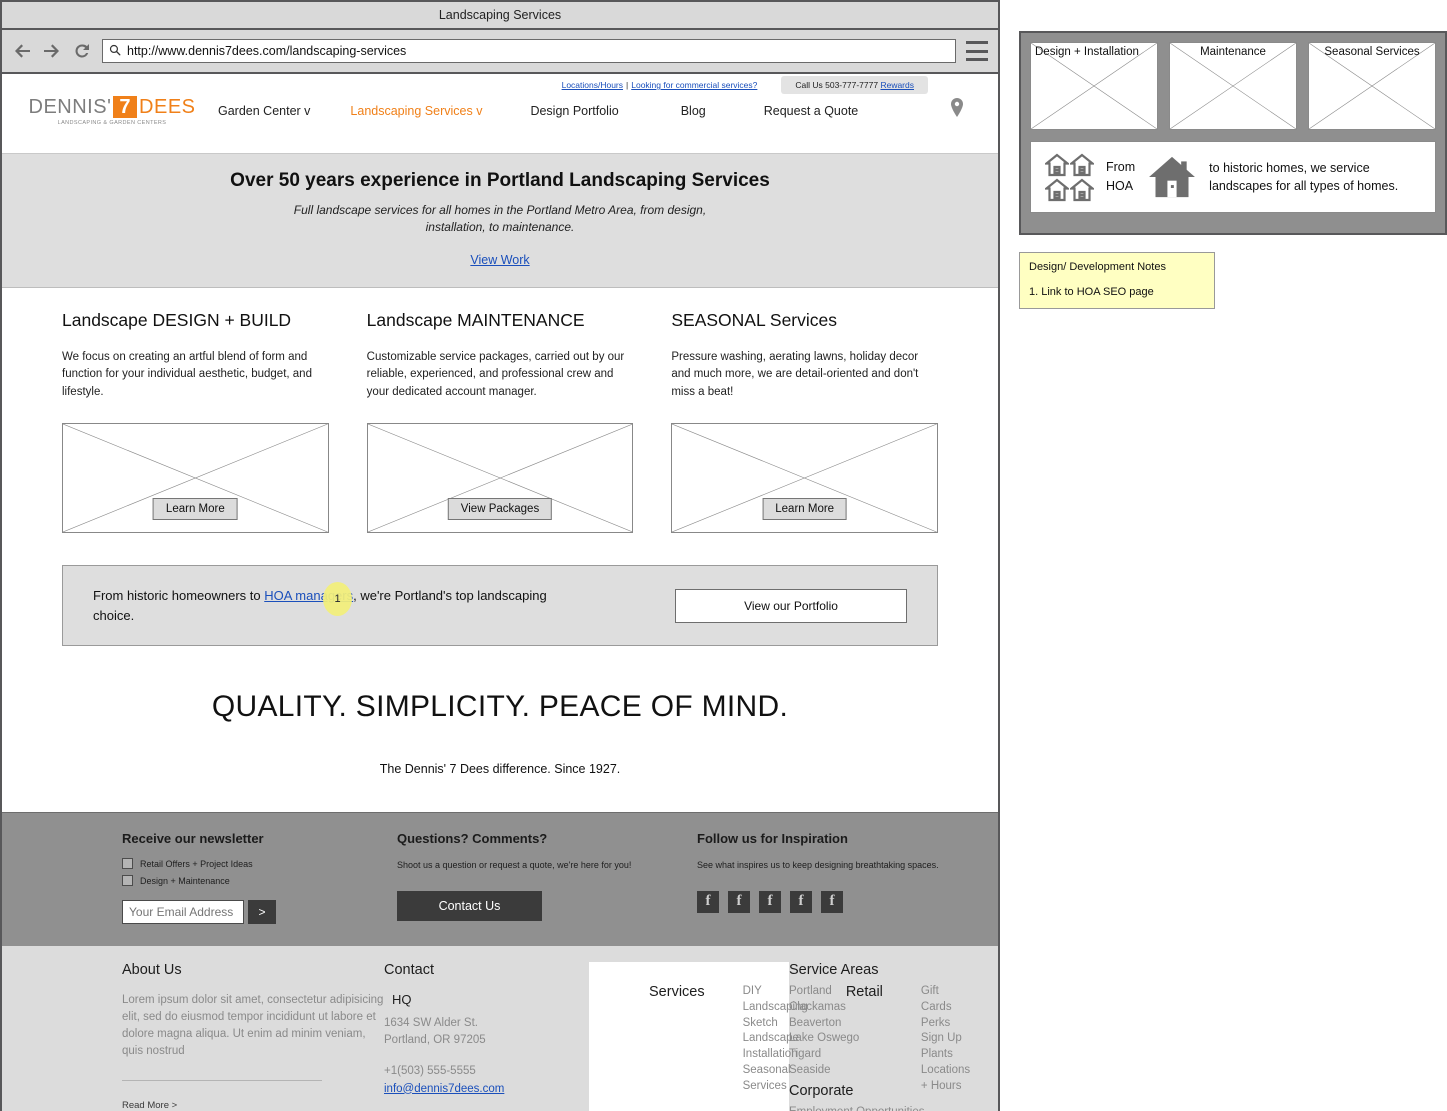  Describe the element at coordinates (167, 107) in the screenshot. I see `logo-word-dees: DEES` at that location.